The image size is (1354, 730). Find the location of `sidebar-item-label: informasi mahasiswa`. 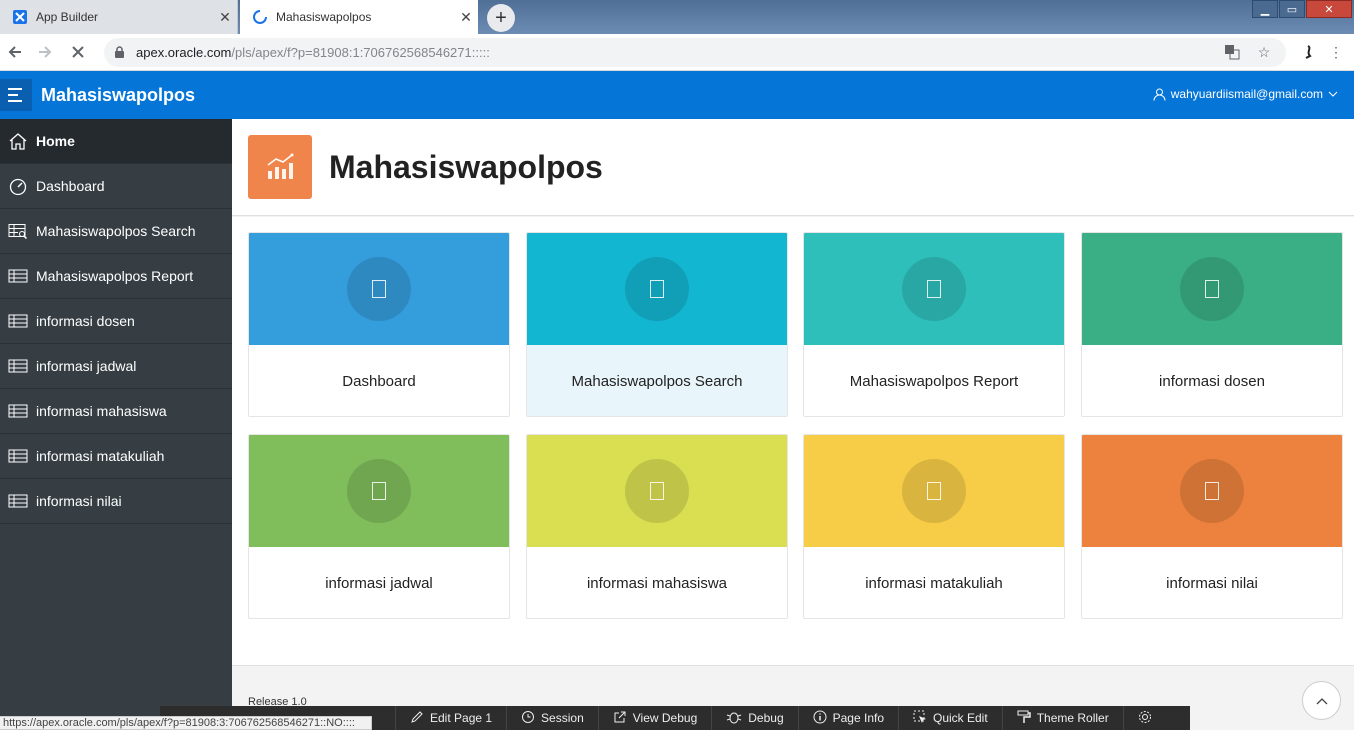

sidebar-item-label: informasi mahasiswa is located at coordinates (101, 411).